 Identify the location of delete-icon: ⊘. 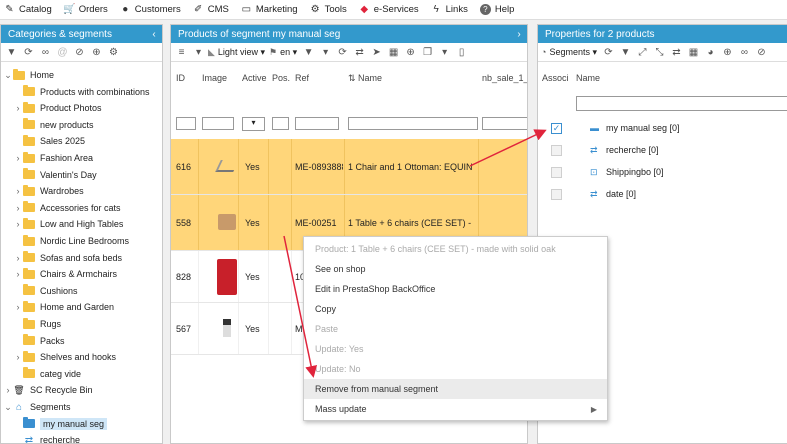
(79, 52).